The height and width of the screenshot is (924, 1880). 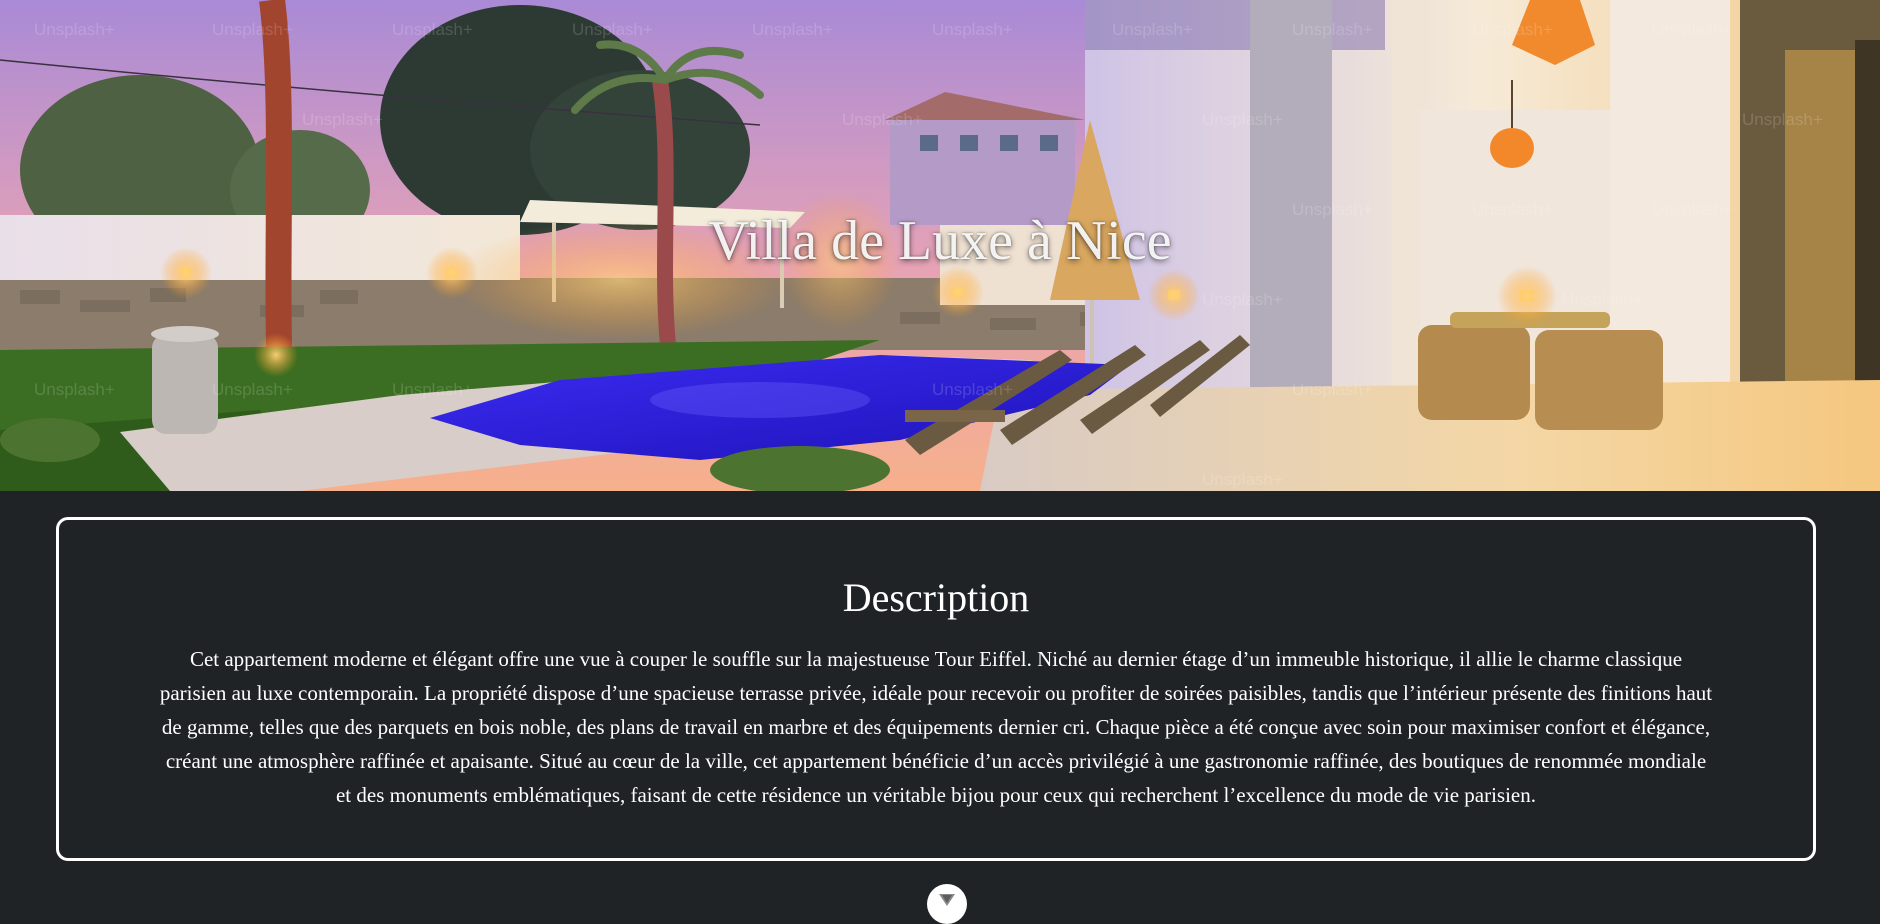 What do you see at coordinates (936, 597) in the screenshot?
I see `description-title: Description` at bounding box center [936, 597].